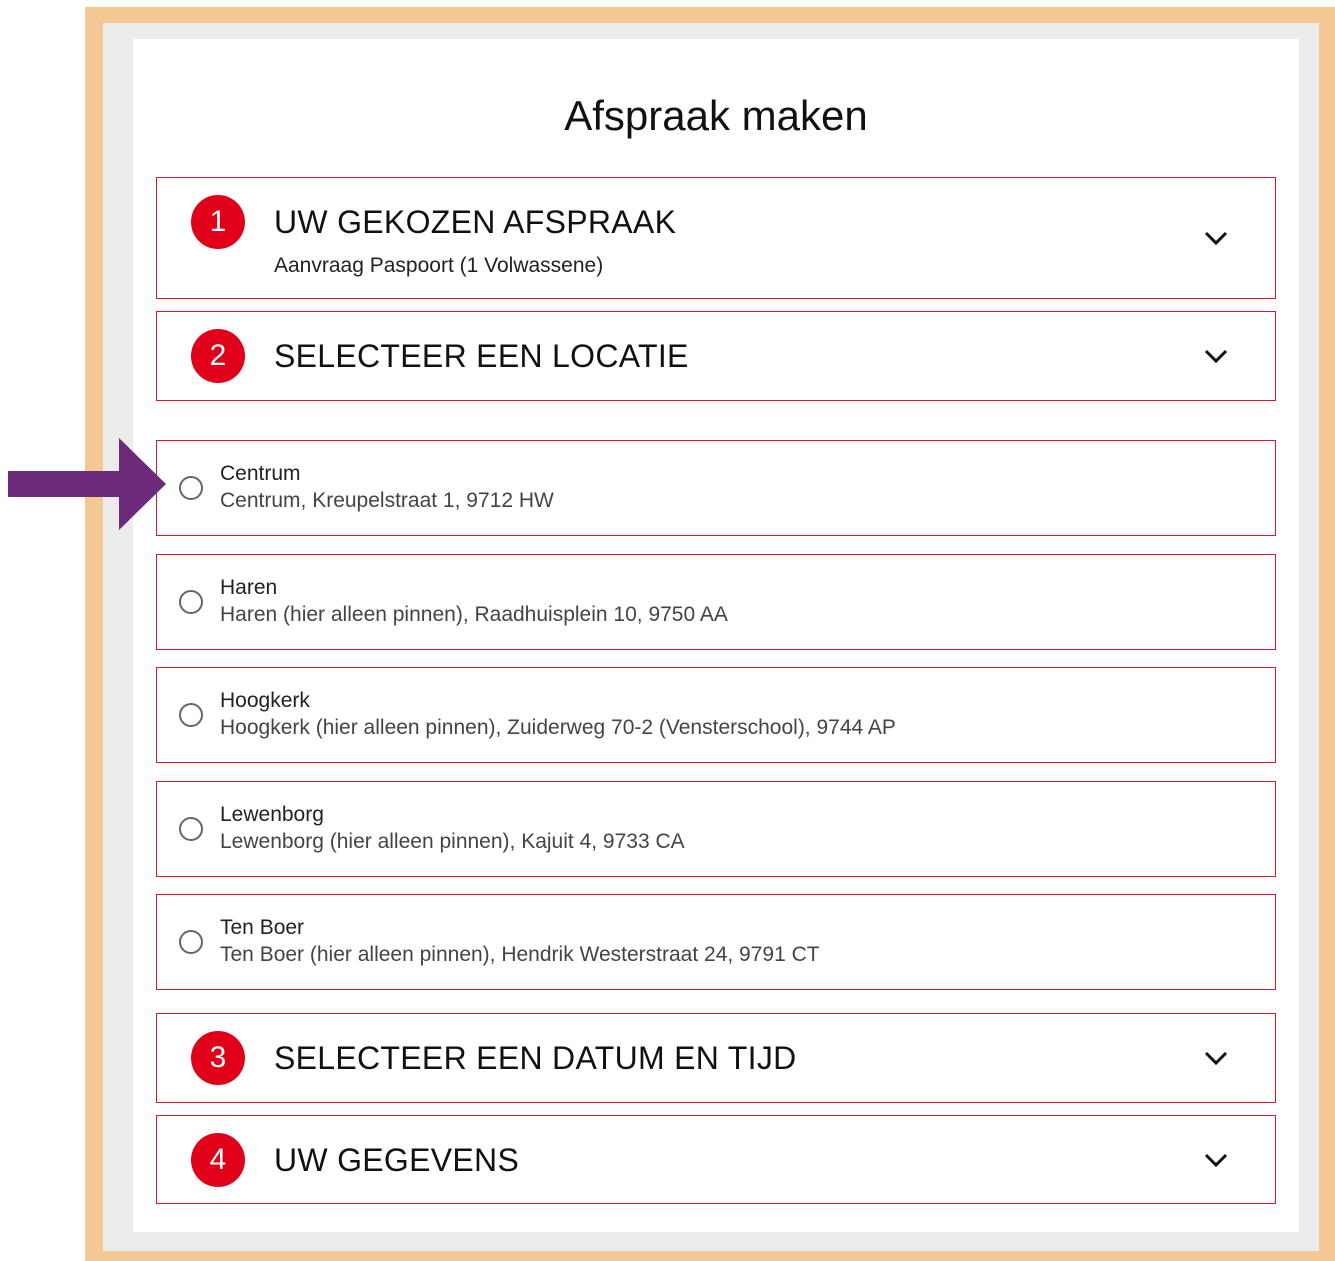  What do you see at coordinates (716, 115) in the screenshot?
I see `page-title: Afspraak maken` at bounding box center [716, 115].